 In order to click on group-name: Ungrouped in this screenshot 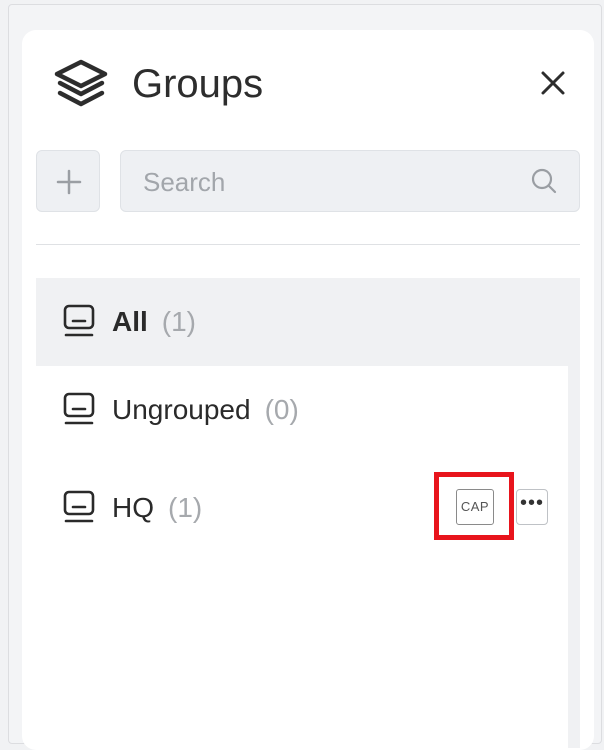, I will do `click(181, 409)`.